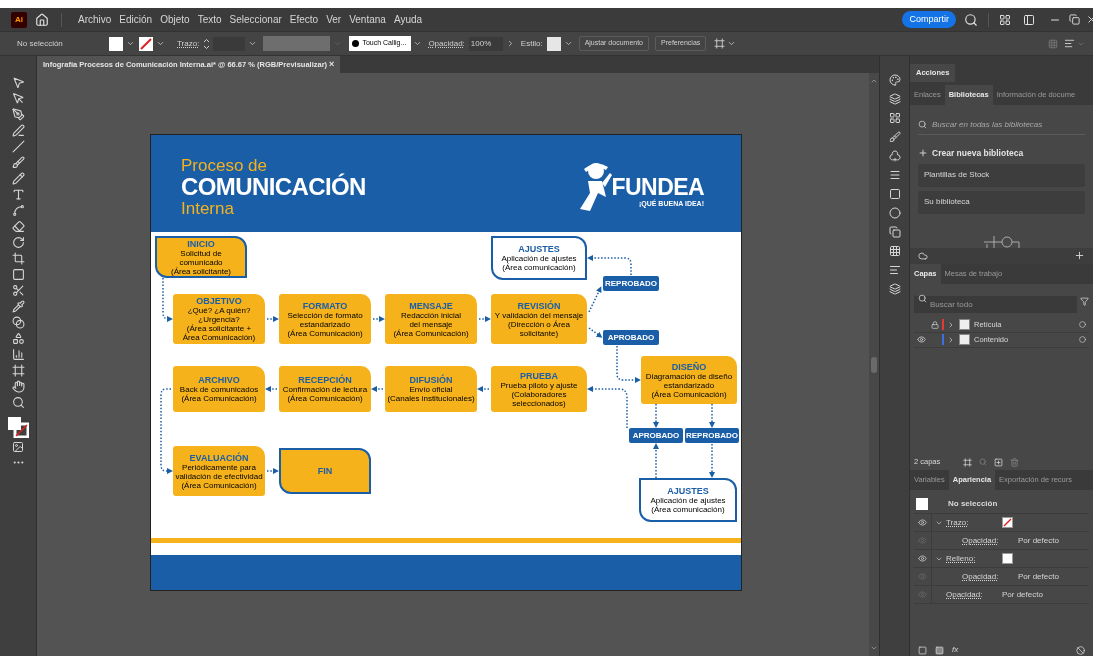  I want to click on align-grid-icon, so click(894, 251).